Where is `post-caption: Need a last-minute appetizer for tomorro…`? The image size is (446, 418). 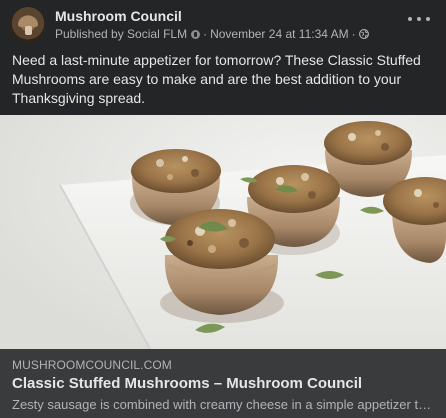 post-caption: Need a last-minute appetizer for tomorro… is located at coordinates (216, 79).